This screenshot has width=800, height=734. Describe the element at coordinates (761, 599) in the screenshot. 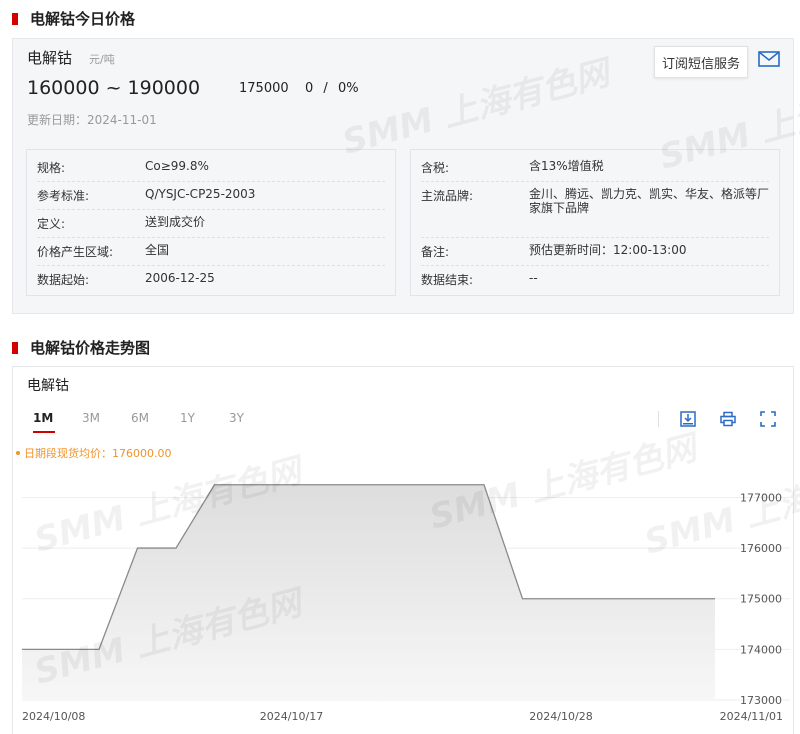

I see `y-tick-label: 175000` at that location.